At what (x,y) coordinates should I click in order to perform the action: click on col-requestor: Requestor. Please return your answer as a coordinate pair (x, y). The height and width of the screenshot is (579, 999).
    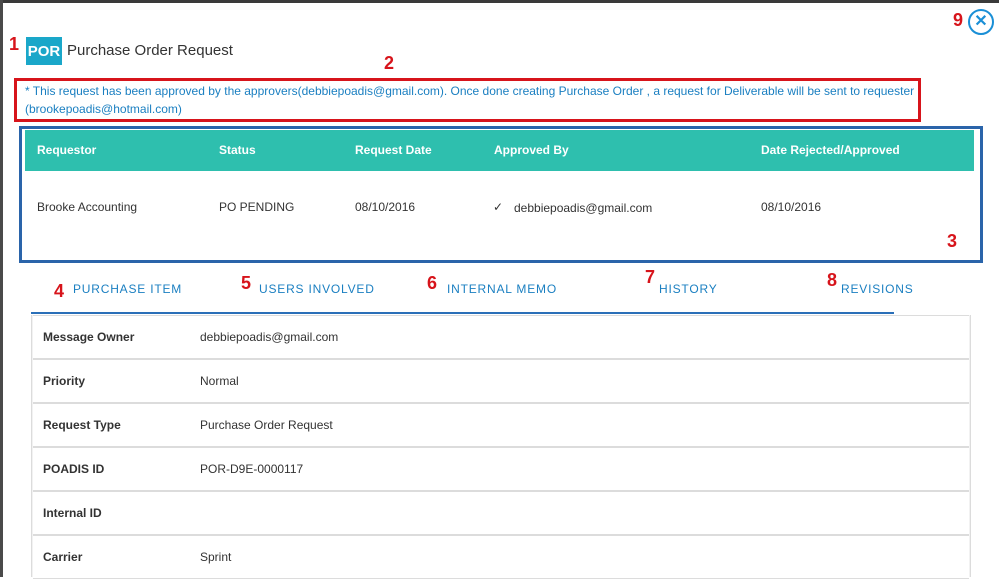
    Looking at the image, I should click on (67, 150).